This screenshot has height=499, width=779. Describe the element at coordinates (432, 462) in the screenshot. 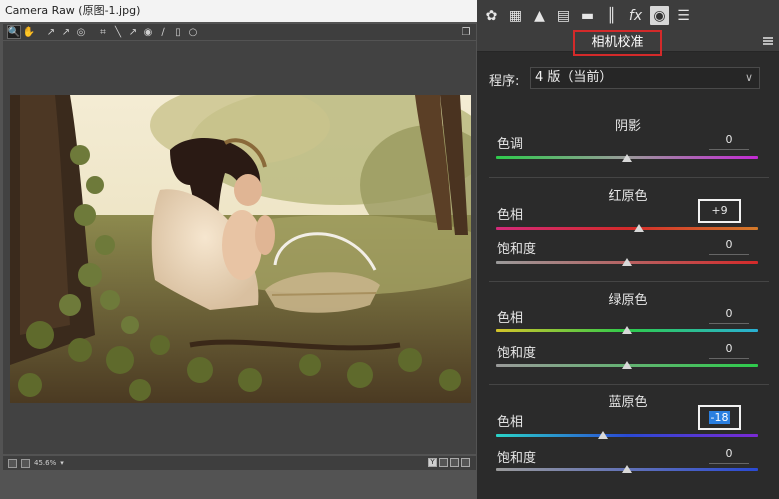

I see `before-after-view-icon: Y` at that location.